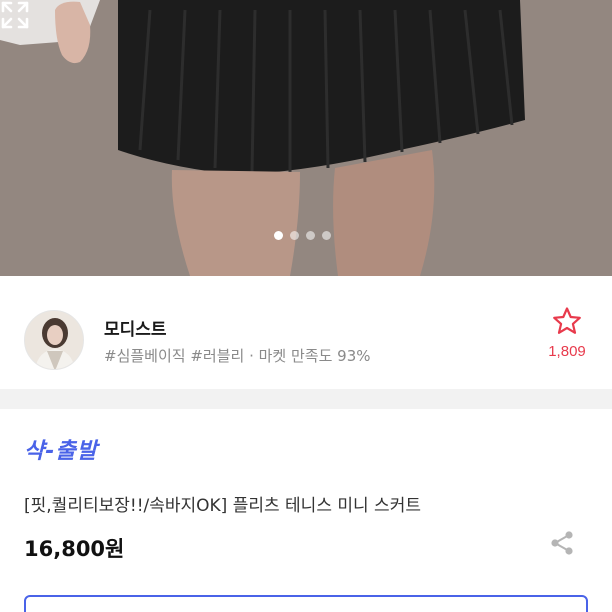 The height and width of the screenshot is (612, 612). I want to click on option-select-button, so click(306, 603).